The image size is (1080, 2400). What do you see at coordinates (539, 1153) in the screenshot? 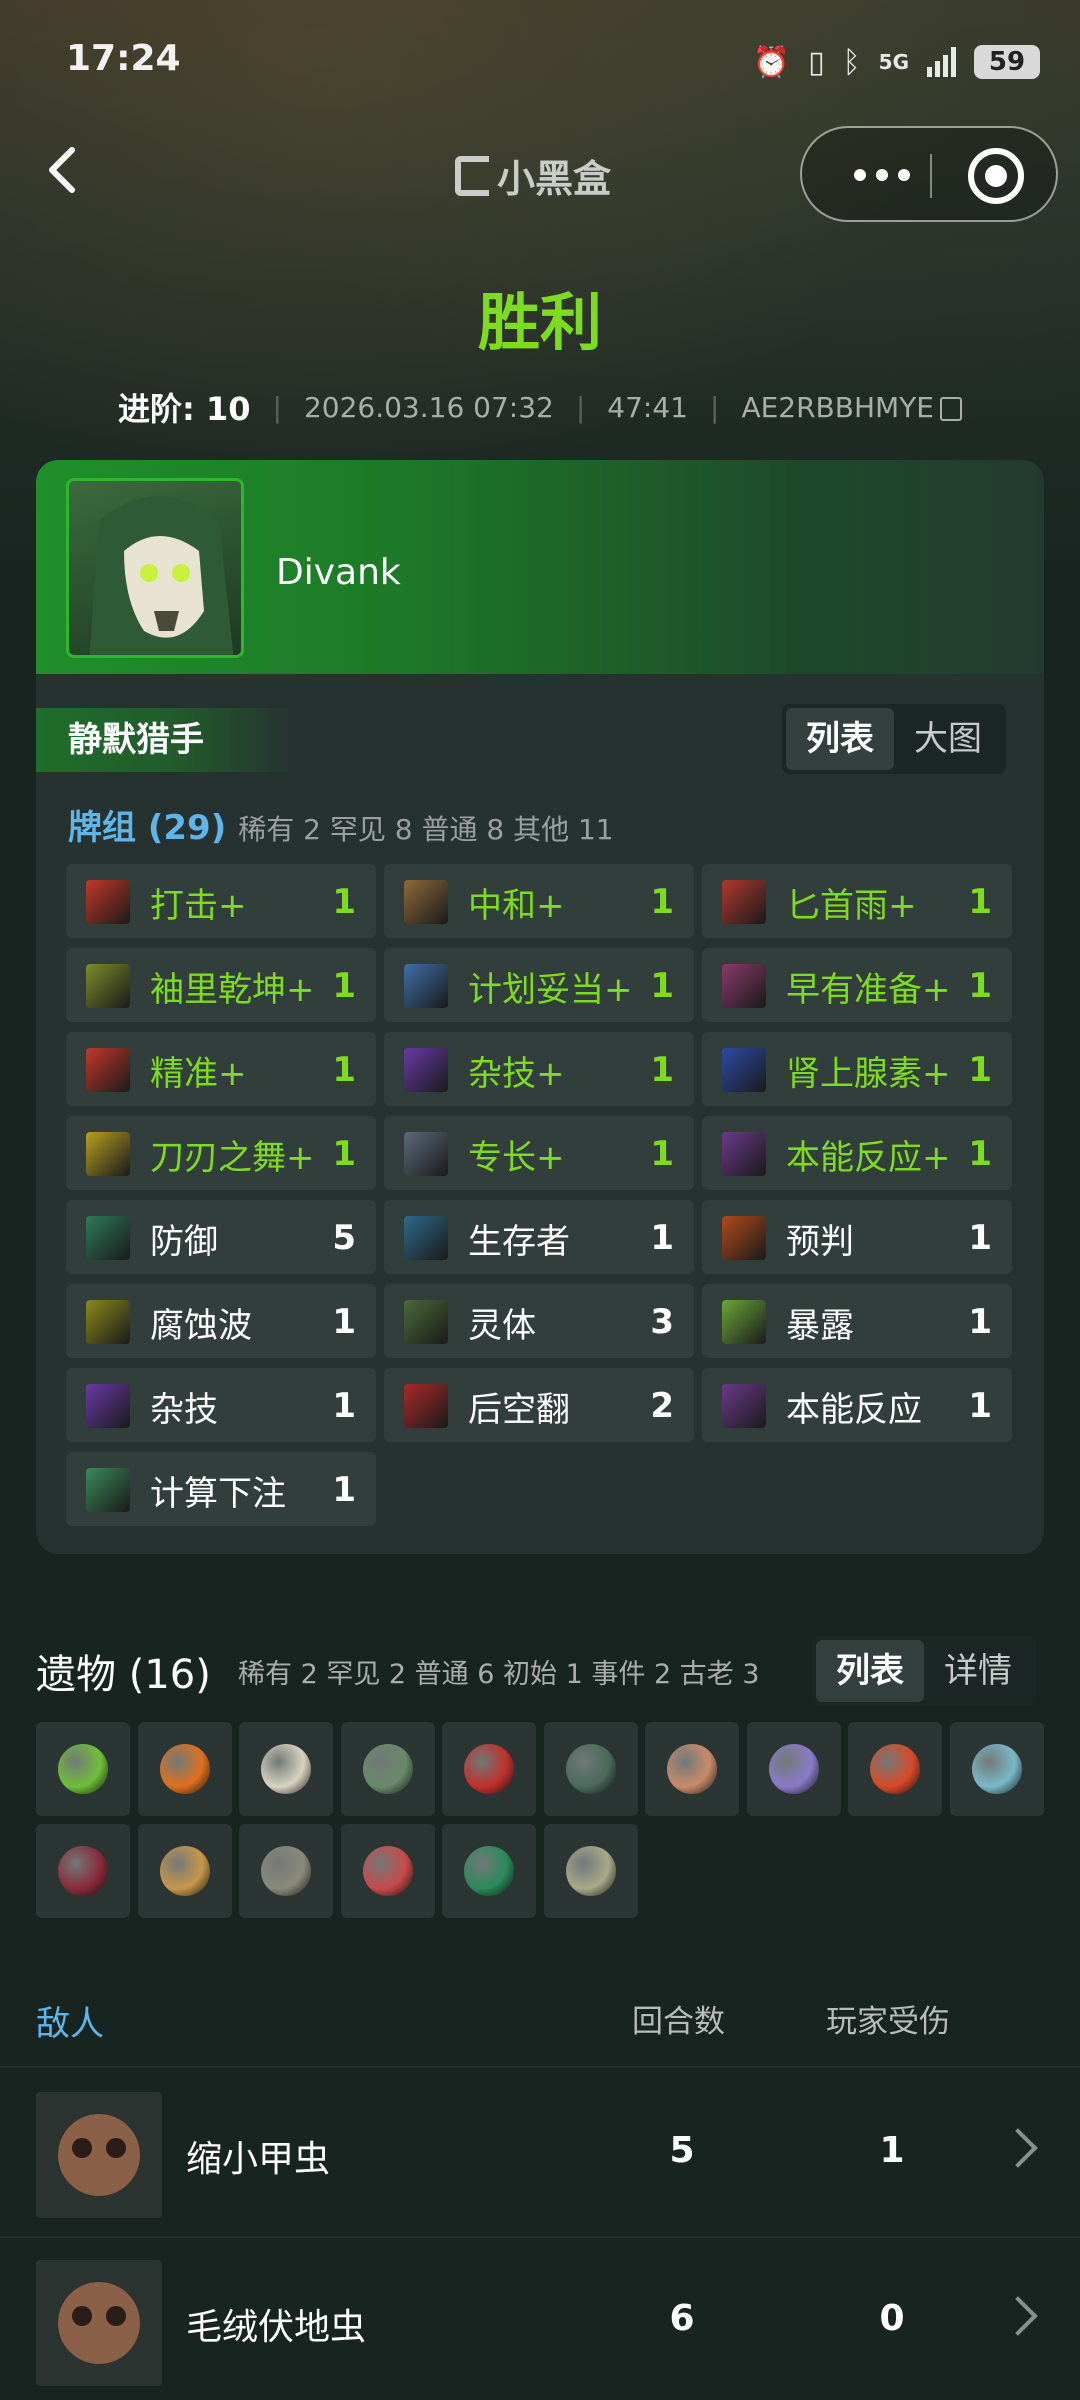
I see `deck-card-item: 专长+ 1` at bounding box center [539, 1153].